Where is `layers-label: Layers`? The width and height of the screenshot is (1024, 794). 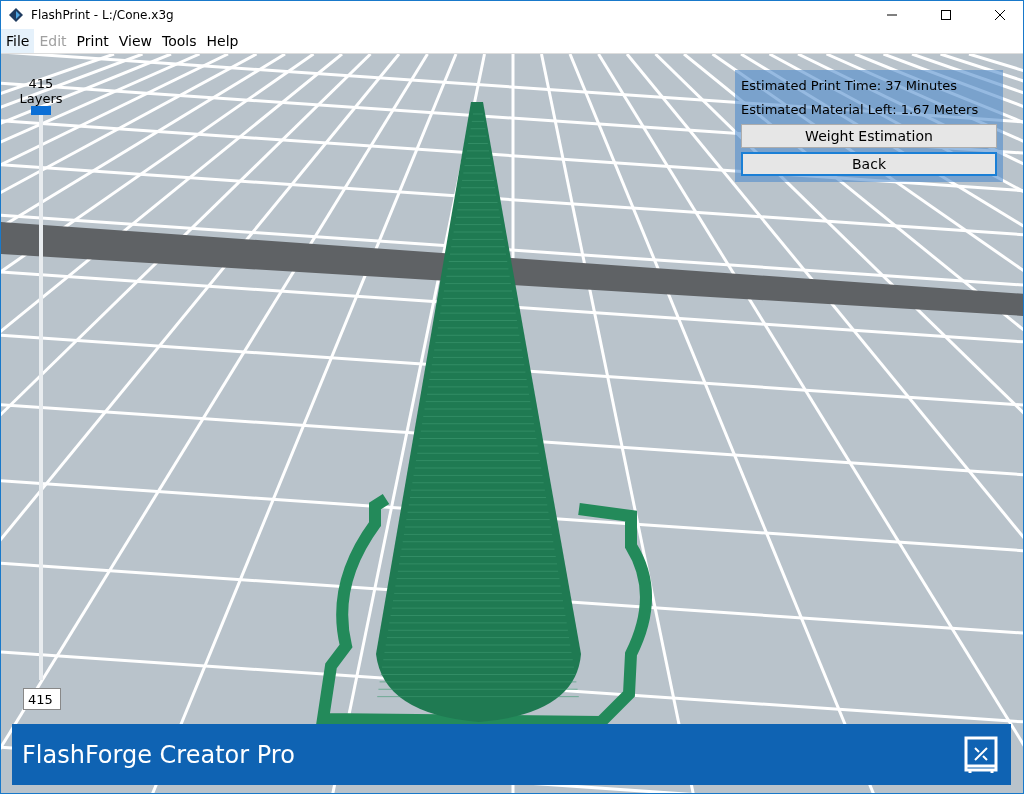
layers-label: Layers is located at coordinates (41, 98).